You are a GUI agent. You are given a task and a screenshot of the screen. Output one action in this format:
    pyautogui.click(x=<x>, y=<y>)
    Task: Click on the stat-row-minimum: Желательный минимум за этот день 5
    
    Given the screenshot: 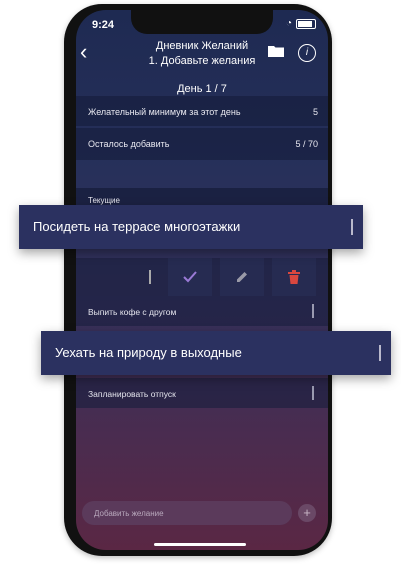 What is the action you would take?
    pyautogui.click(x=202, y=111)
    